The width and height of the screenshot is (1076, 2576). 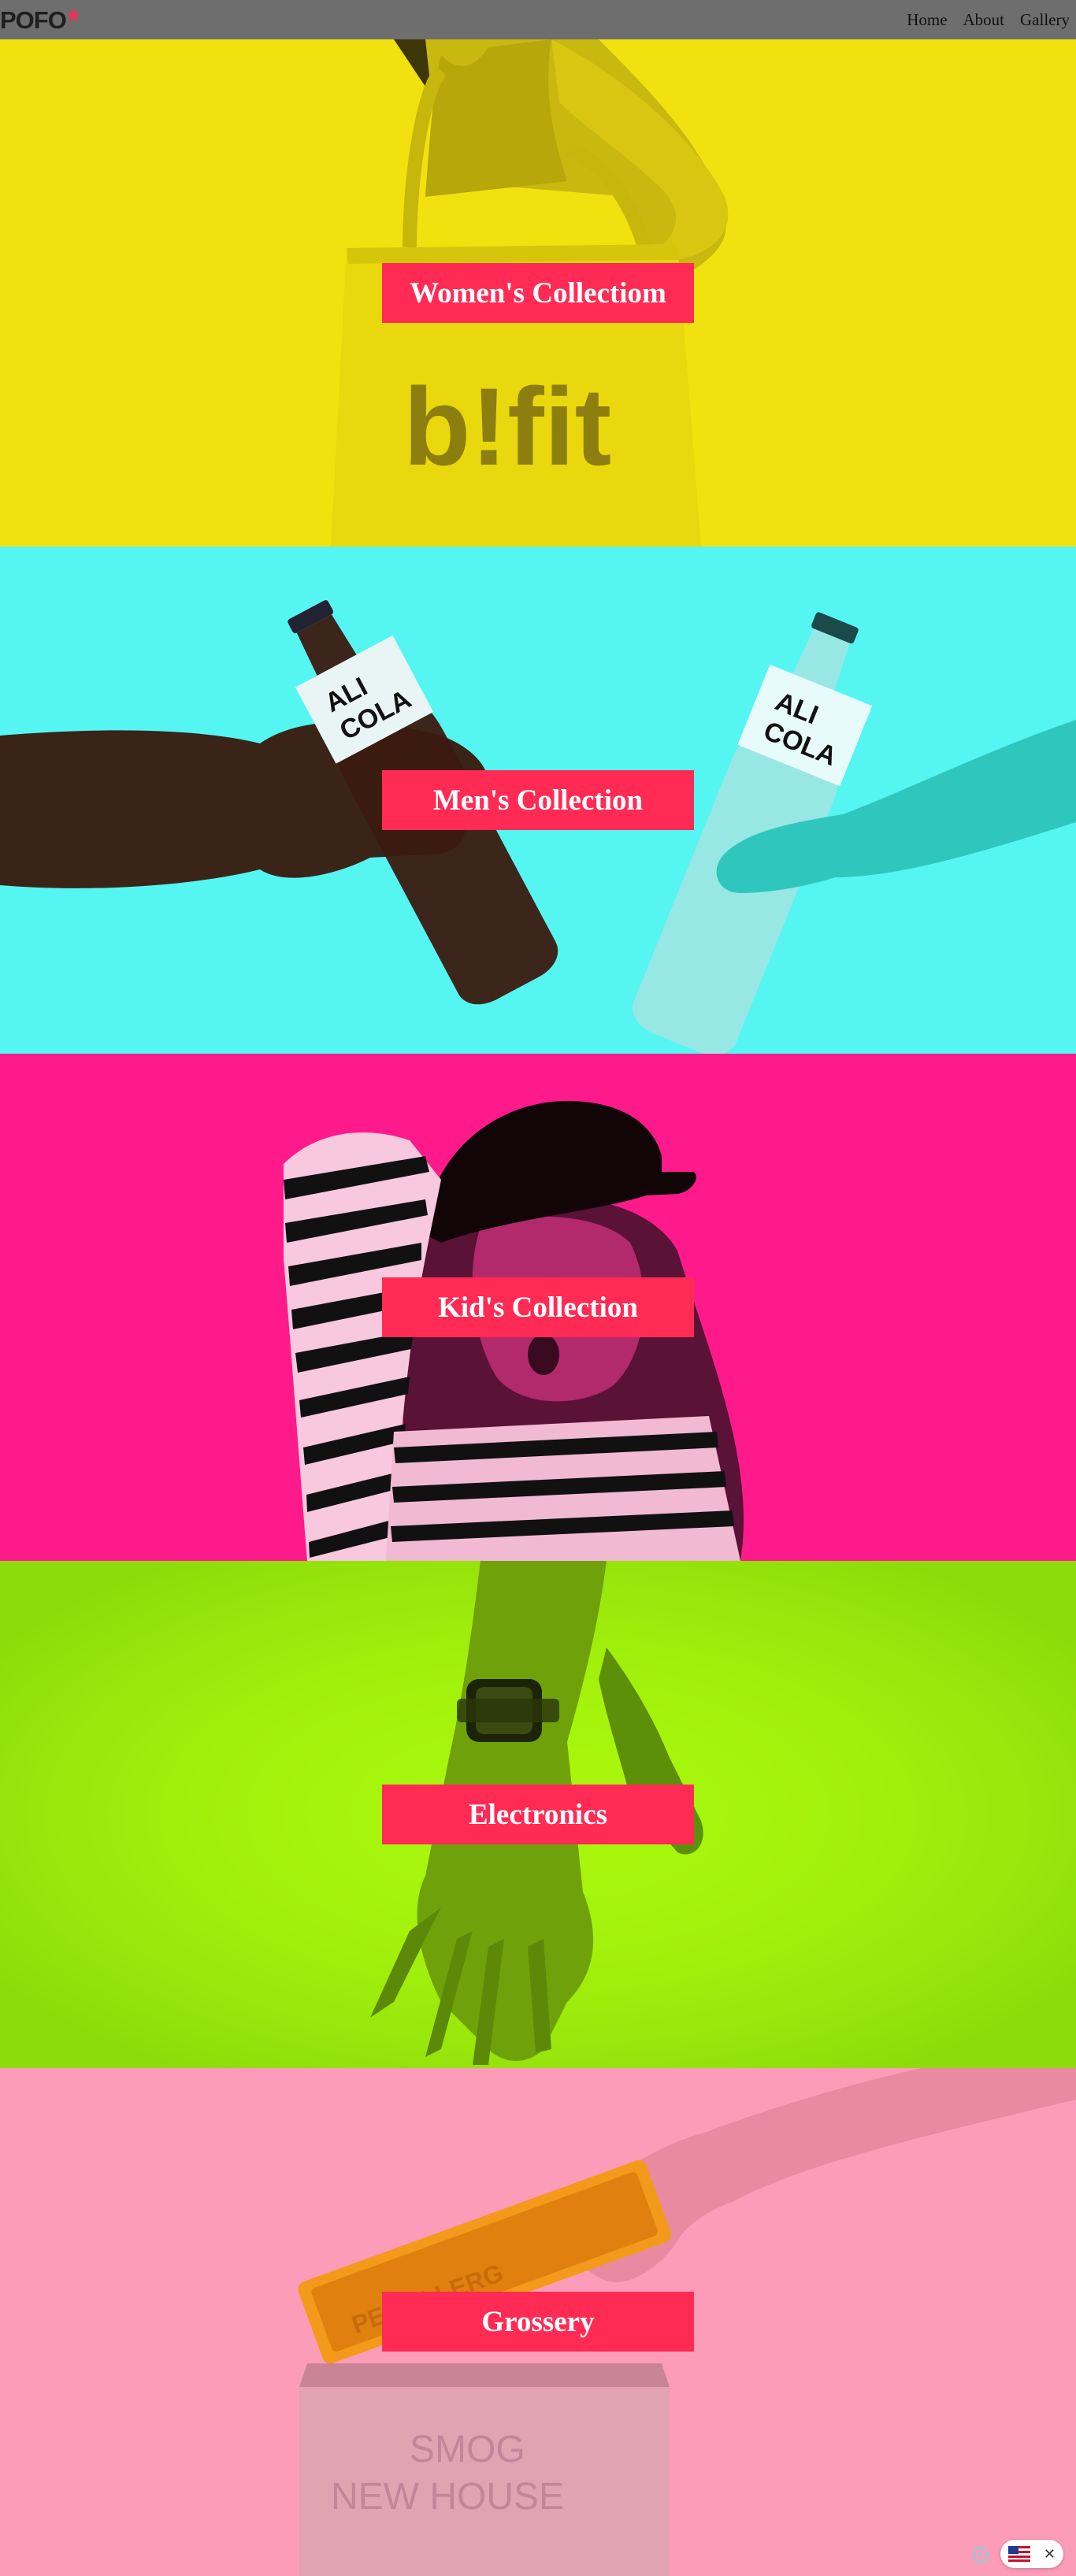 What do you see at coordinates (981, 2555) in the screenshot?
I see `settings-gear-icon` at bounding box center [981, 2555].